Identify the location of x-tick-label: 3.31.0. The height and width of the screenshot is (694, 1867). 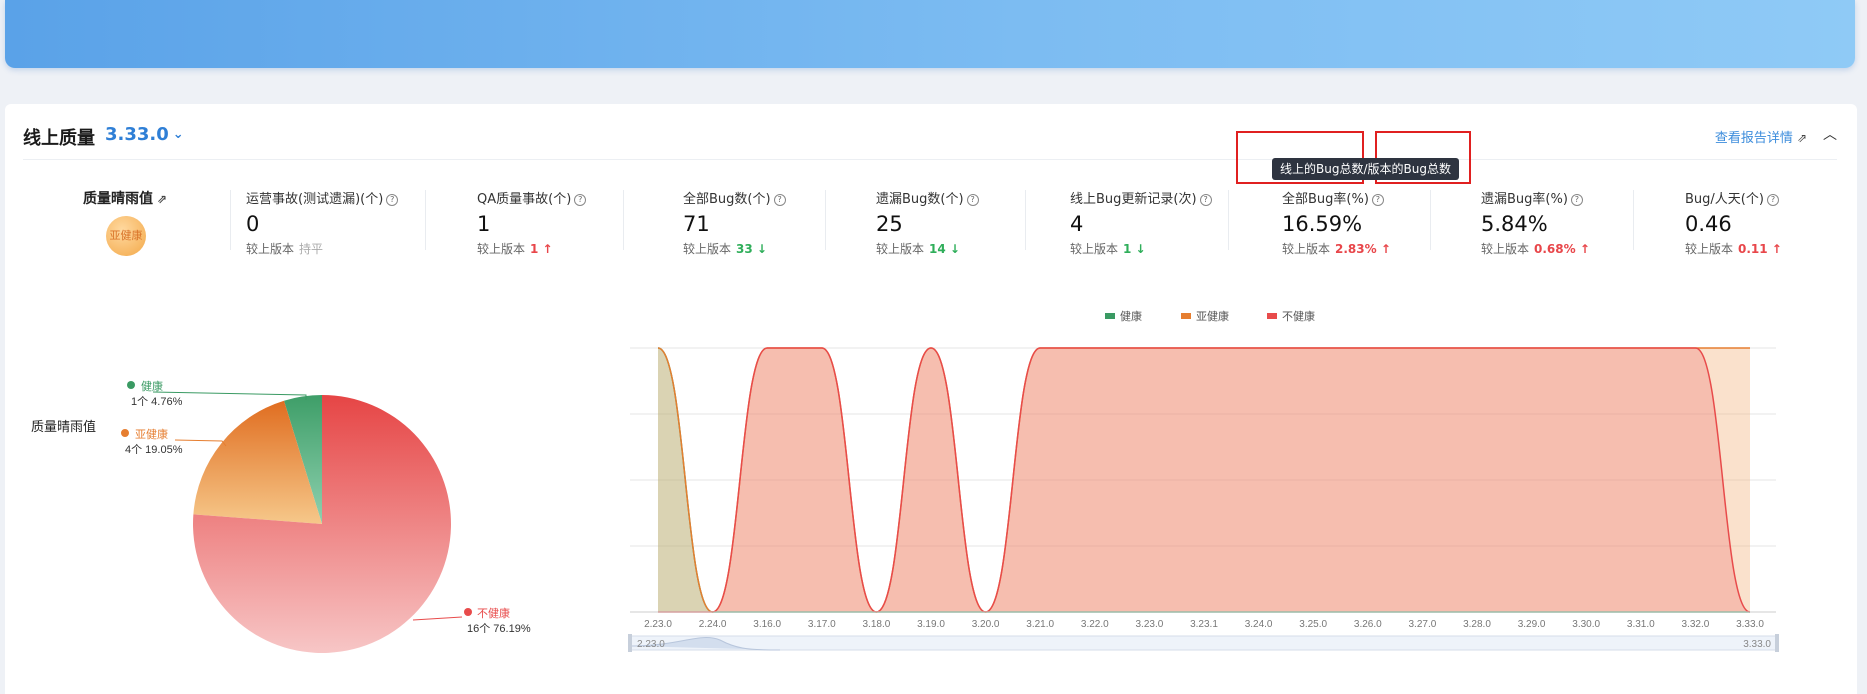
(1641, 624).